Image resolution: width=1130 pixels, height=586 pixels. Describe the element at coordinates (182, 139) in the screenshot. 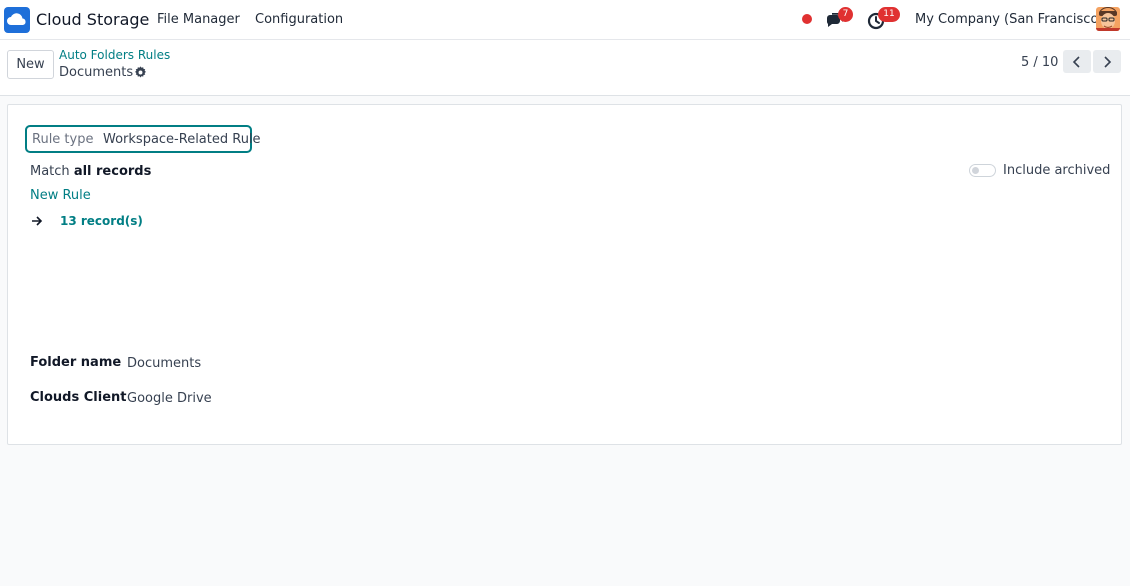

I see `rule-type-value: Workspace-Related Rule` at that location.